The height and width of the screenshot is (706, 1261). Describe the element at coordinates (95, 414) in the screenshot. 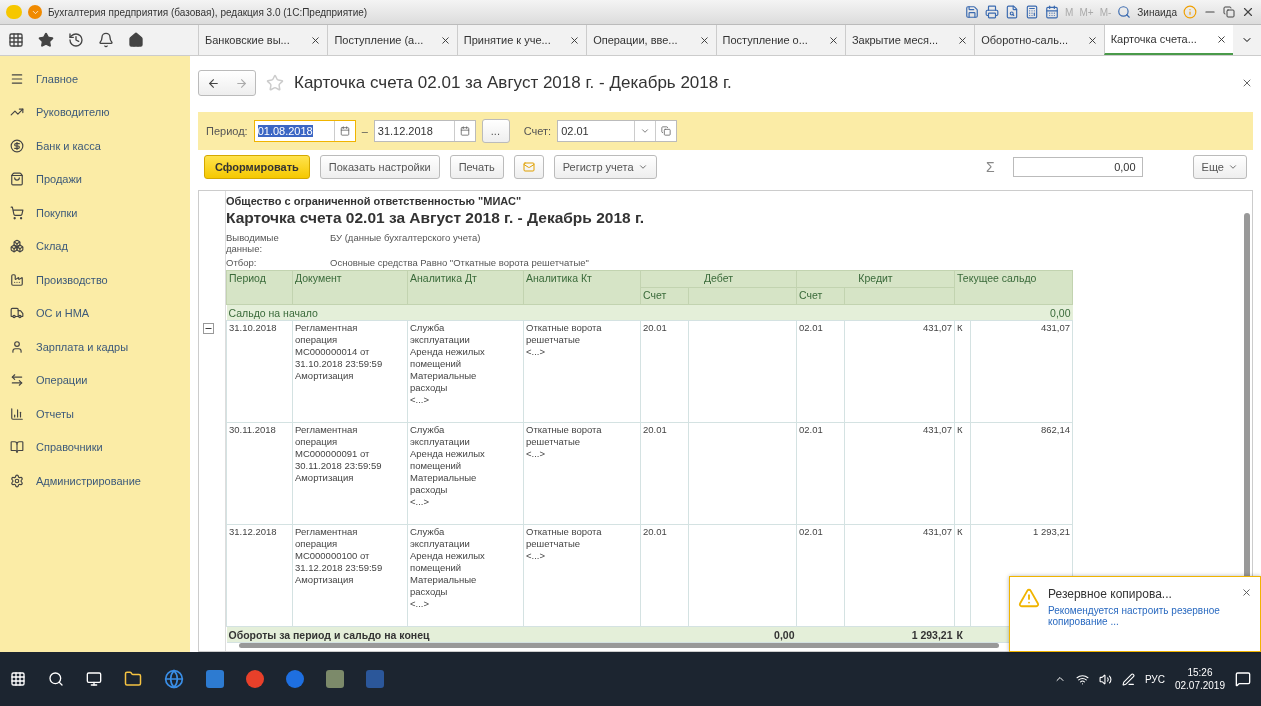

I see `sidebar-item: Отчеты` at that location.